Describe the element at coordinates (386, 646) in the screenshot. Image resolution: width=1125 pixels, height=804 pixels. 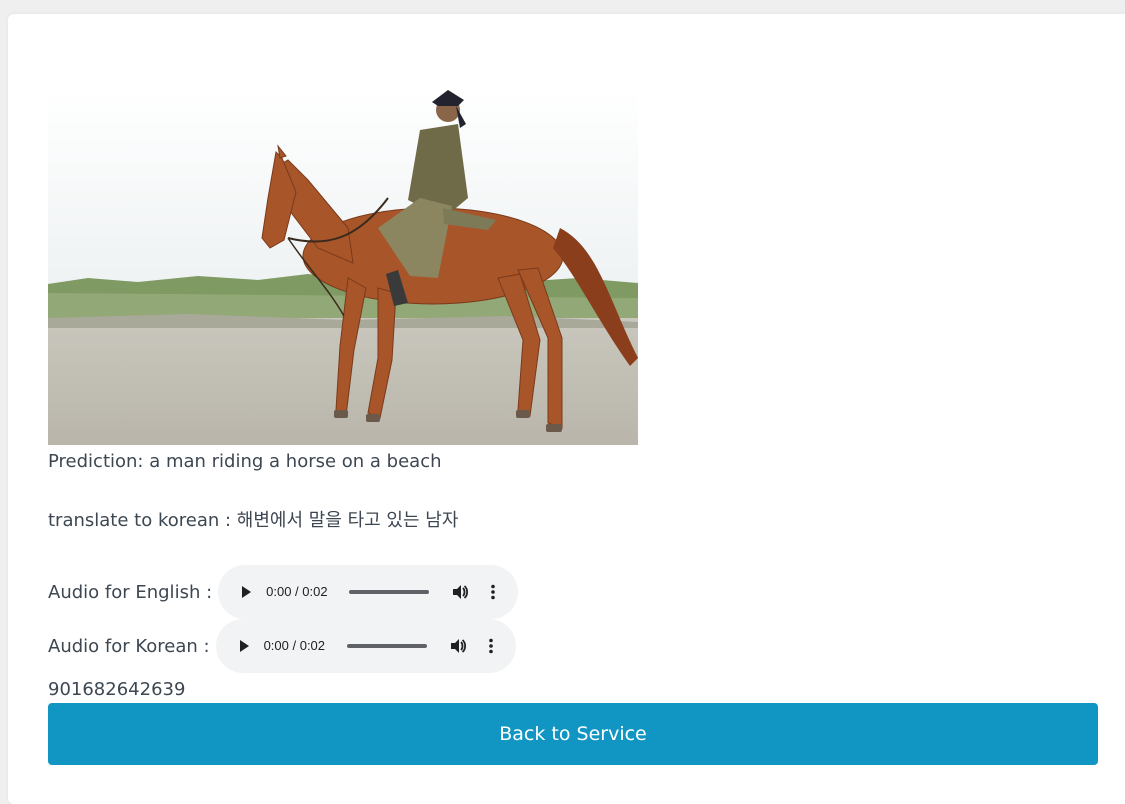
I see `korean-audio-progress` at that location.